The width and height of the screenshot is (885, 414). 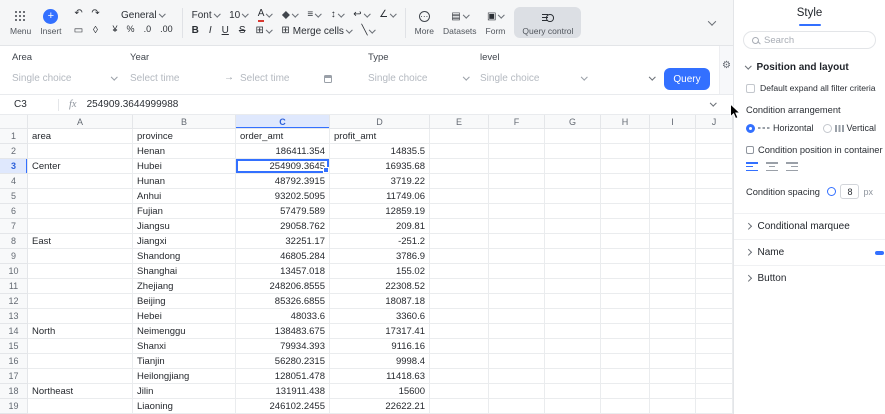 I want to click on cell-C4: 48792.3915, so click(x=283, y=181).